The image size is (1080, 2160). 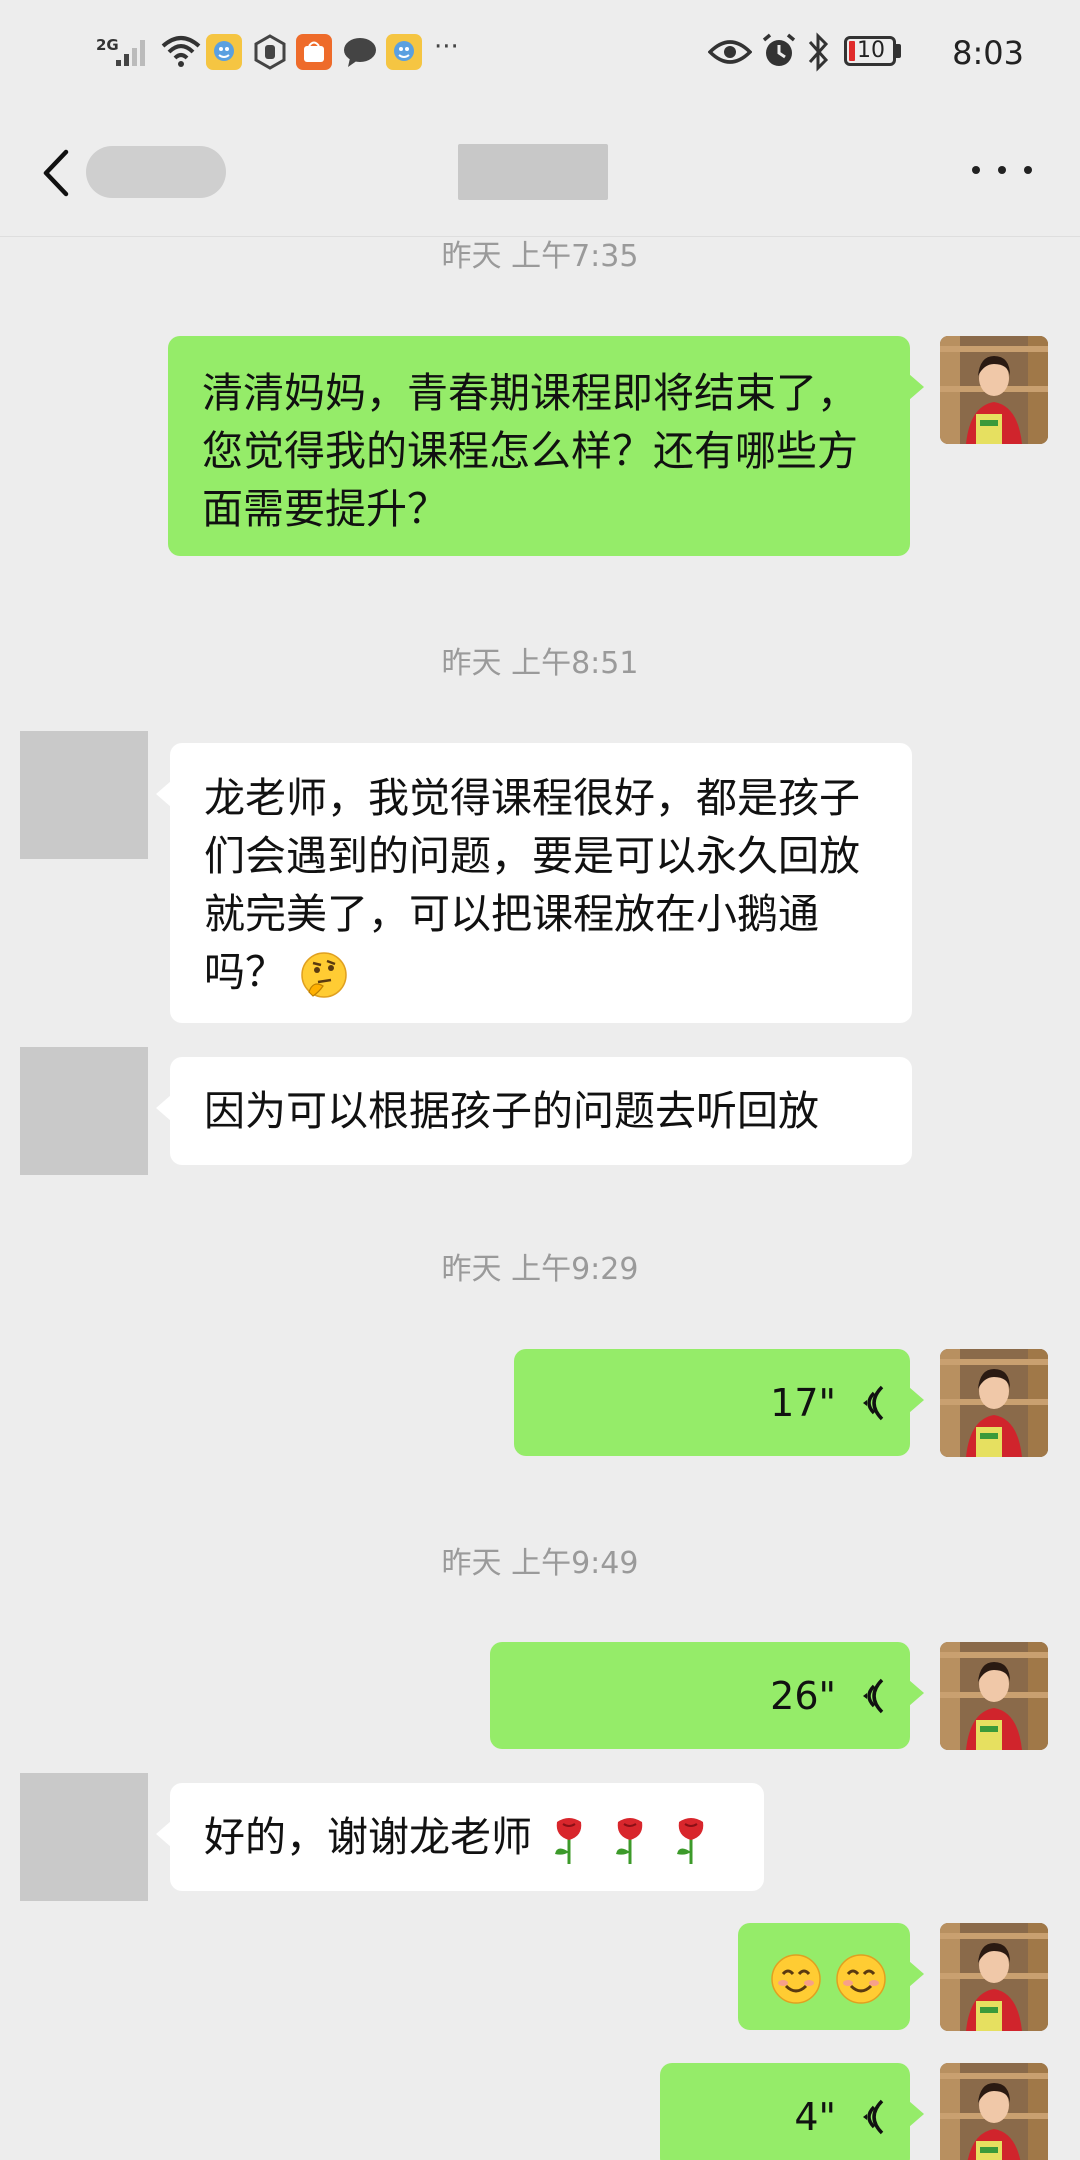 I want to click on message-timestamp: 昨天 上午9:29, so click(x=540, y=1269).